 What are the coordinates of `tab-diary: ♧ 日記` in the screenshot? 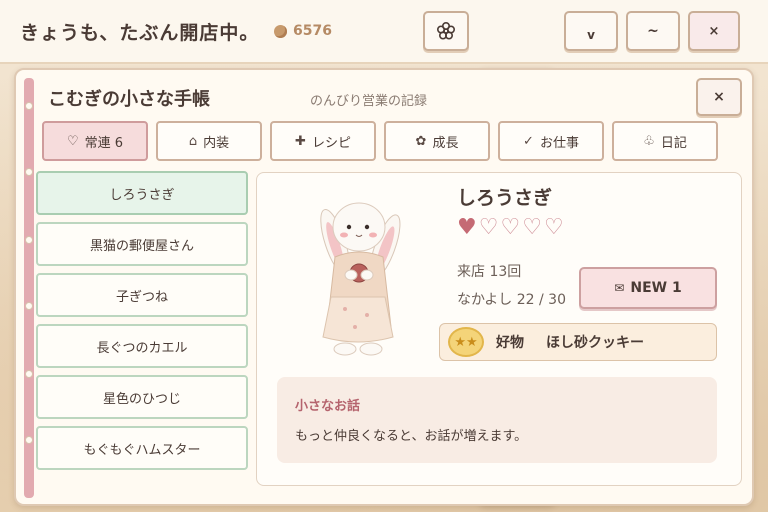 It's located at (665, 141).